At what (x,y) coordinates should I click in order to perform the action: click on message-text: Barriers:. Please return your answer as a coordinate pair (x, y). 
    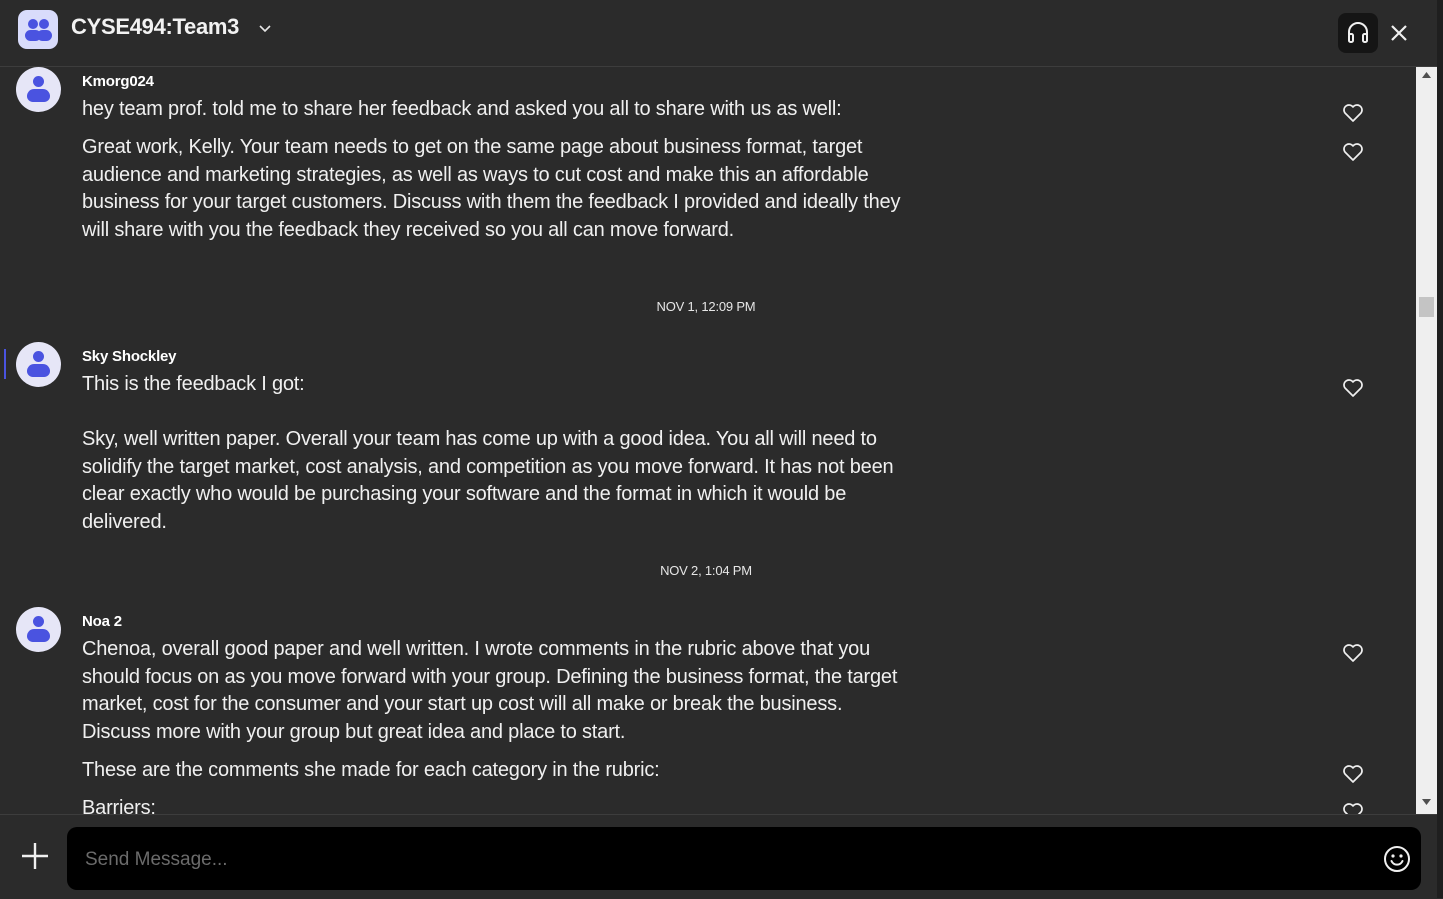
    Looking at the image, I should click on (119, 805).